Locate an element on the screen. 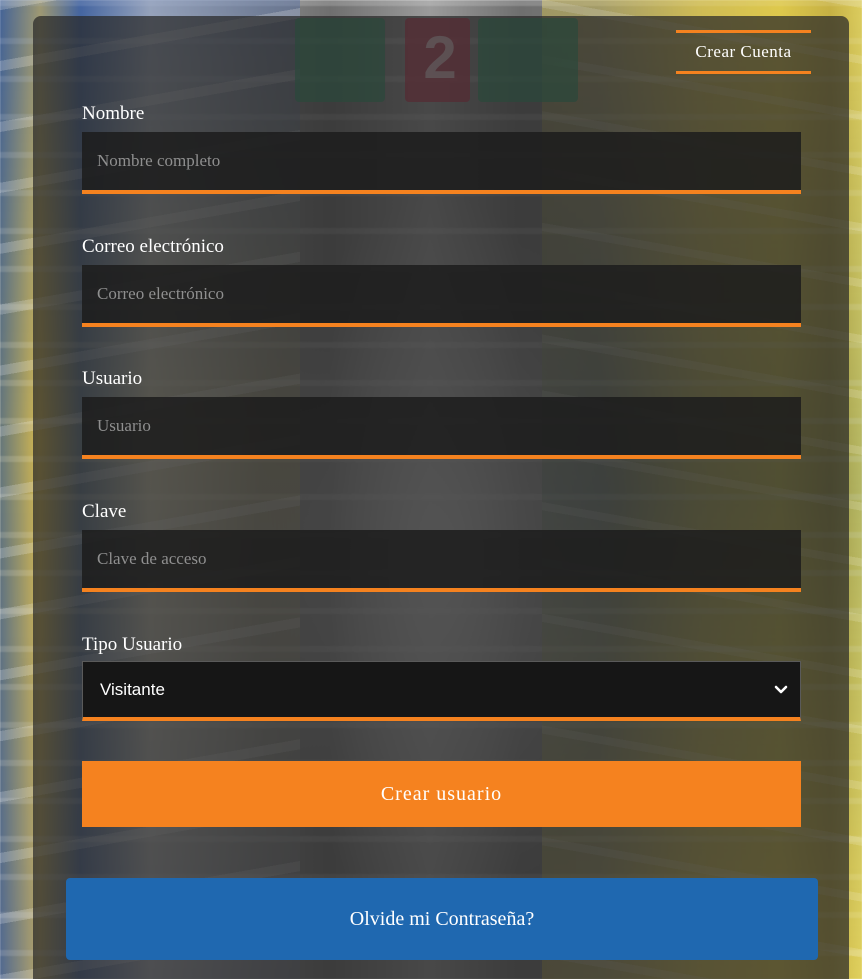 This screenshot has width=862, height=979. tipo-usuario-label: Tipo Usuario is located at coordinates (132, 644).